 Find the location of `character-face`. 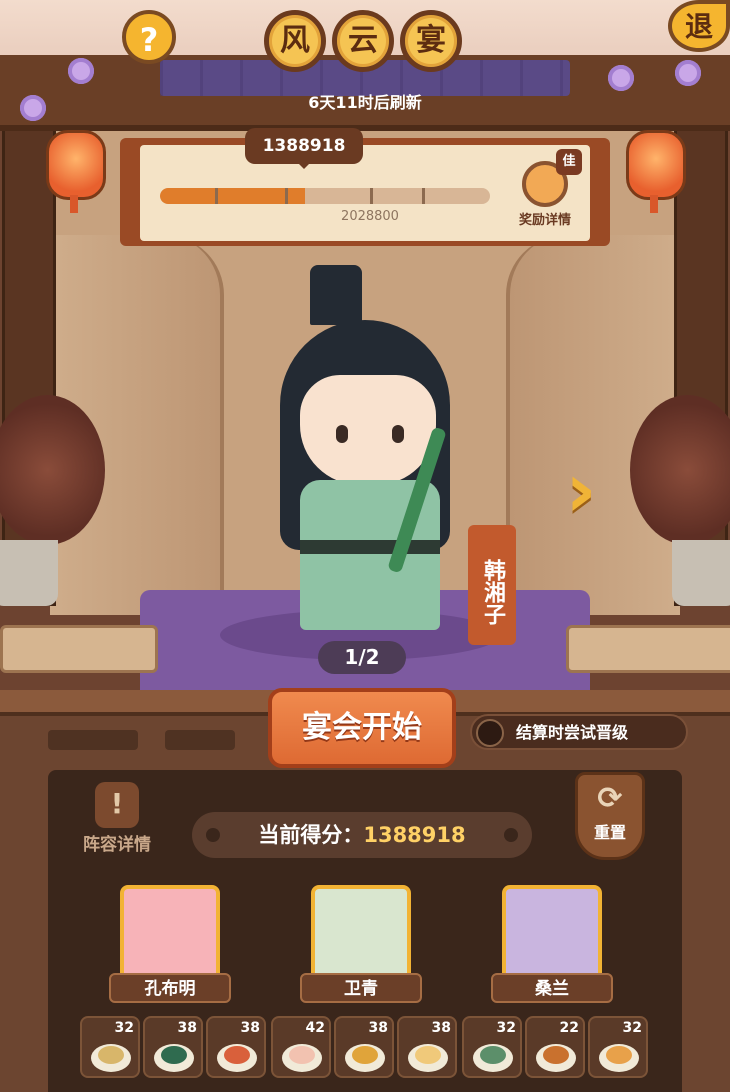

character-face is located at coordinates (368, 430).